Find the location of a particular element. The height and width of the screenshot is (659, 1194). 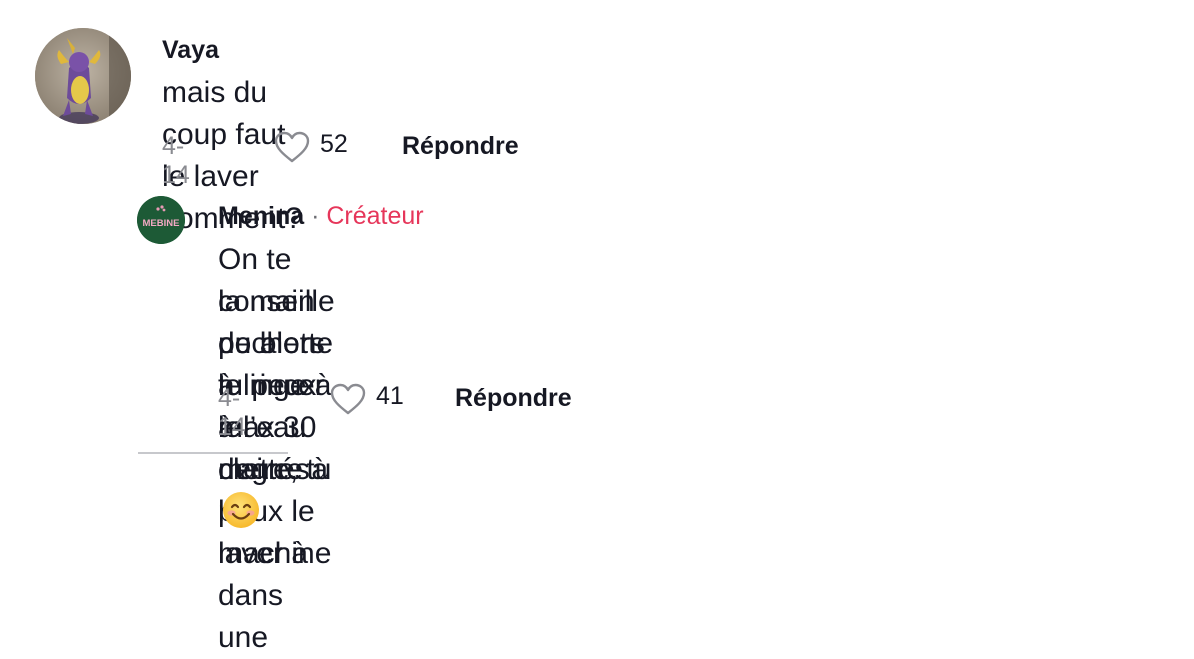

comment-username: Vaya is located at coordinates (190, 50).